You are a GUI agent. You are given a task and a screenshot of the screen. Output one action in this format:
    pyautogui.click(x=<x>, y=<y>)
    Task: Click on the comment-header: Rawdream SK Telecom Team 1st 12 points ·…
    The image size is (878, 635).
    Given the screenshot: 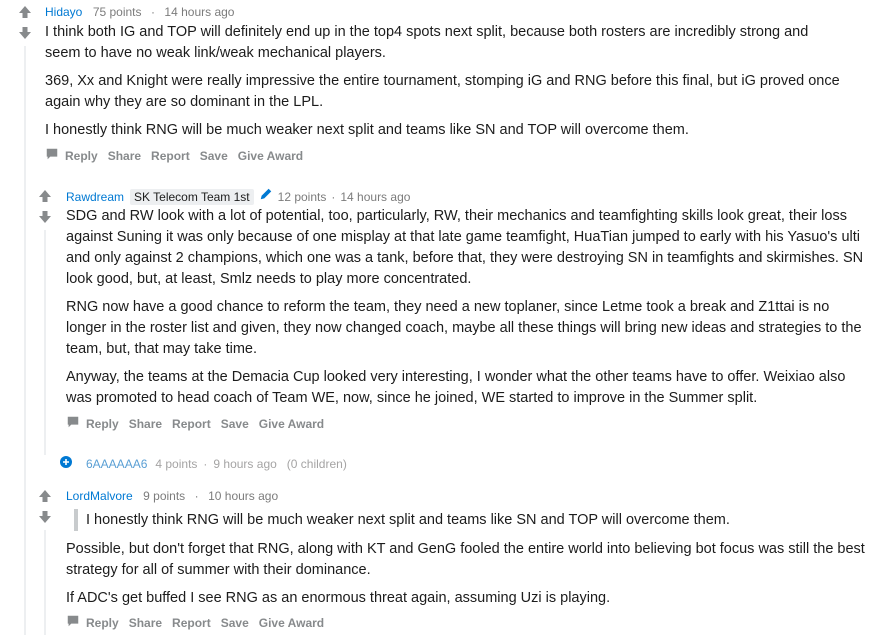 What is the action you would take?
    pyautogui.click(x=238, y=196)
    